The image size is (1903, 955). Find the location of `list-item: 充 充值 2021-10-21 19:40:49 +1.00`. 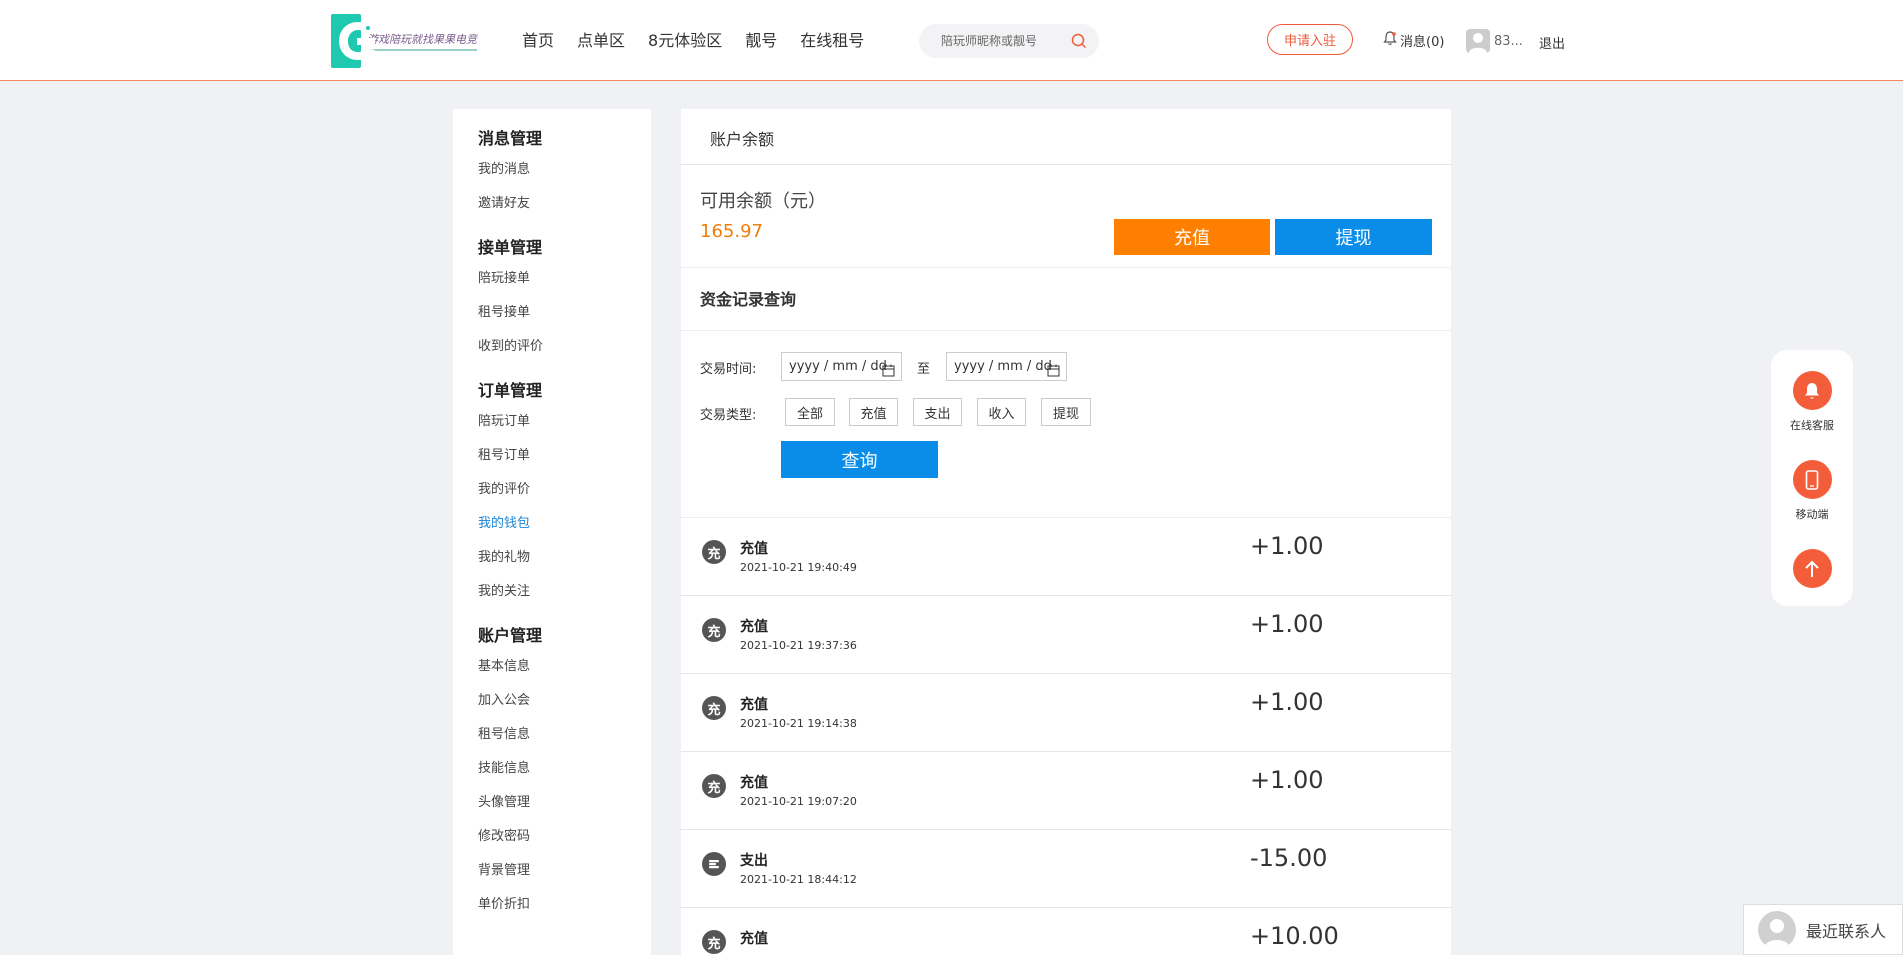

list-item: 充 充值 2021-10-21 19:40:49 +1.00 is located at coordinates (1066, 557).